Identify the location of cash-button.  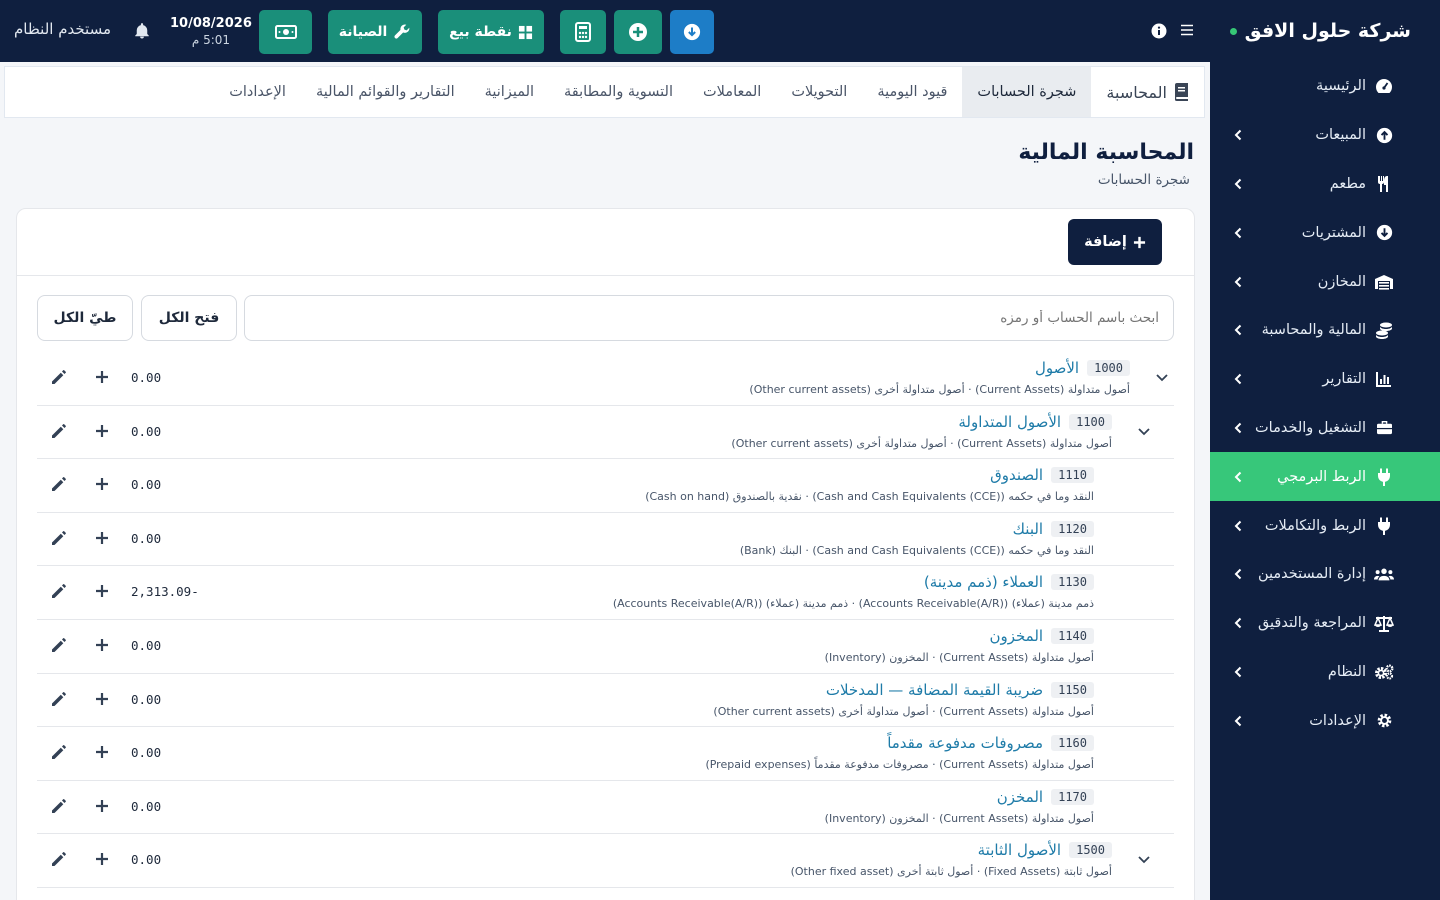
(285, 32).